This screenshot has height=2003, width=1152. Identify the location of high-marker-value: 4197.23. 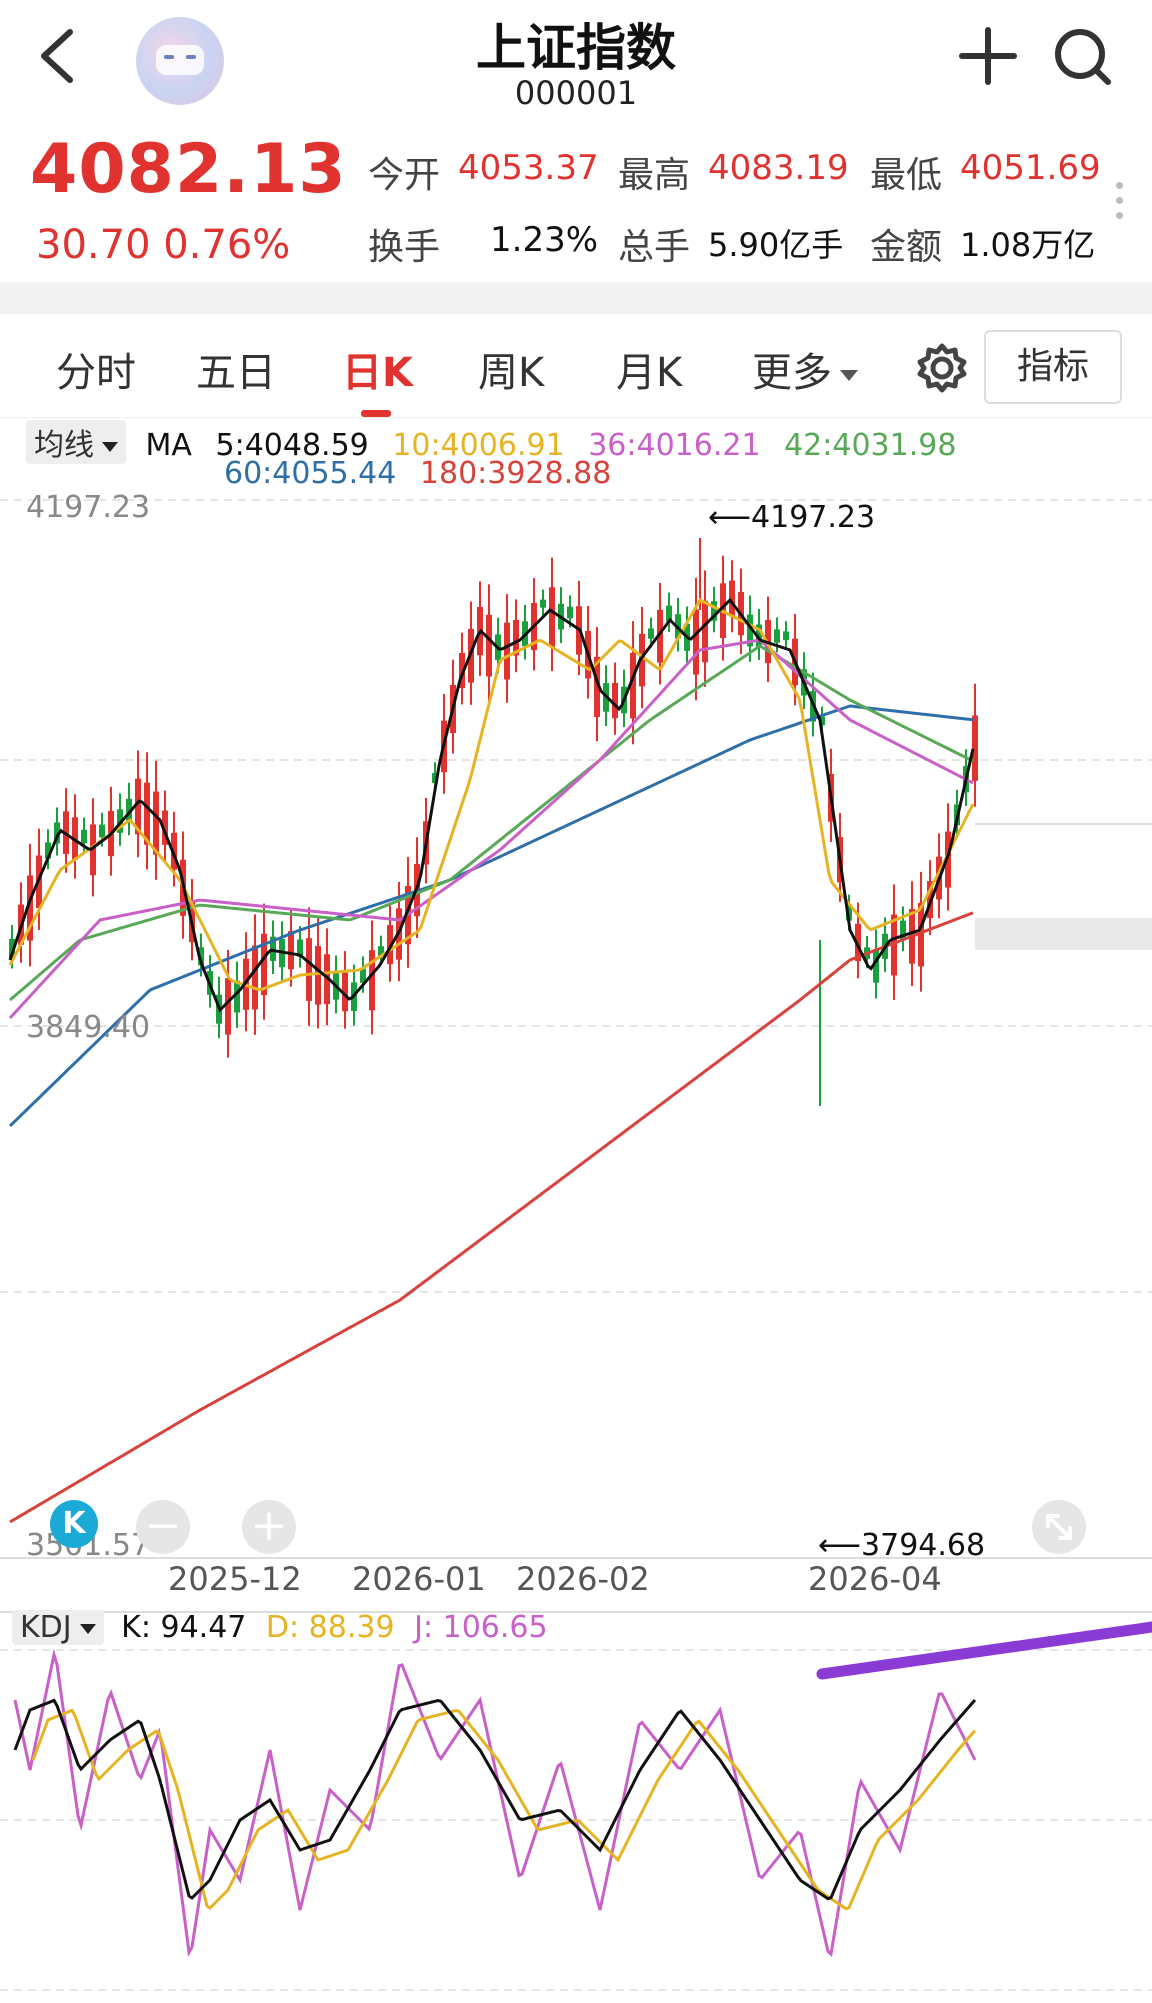
(813, 517).